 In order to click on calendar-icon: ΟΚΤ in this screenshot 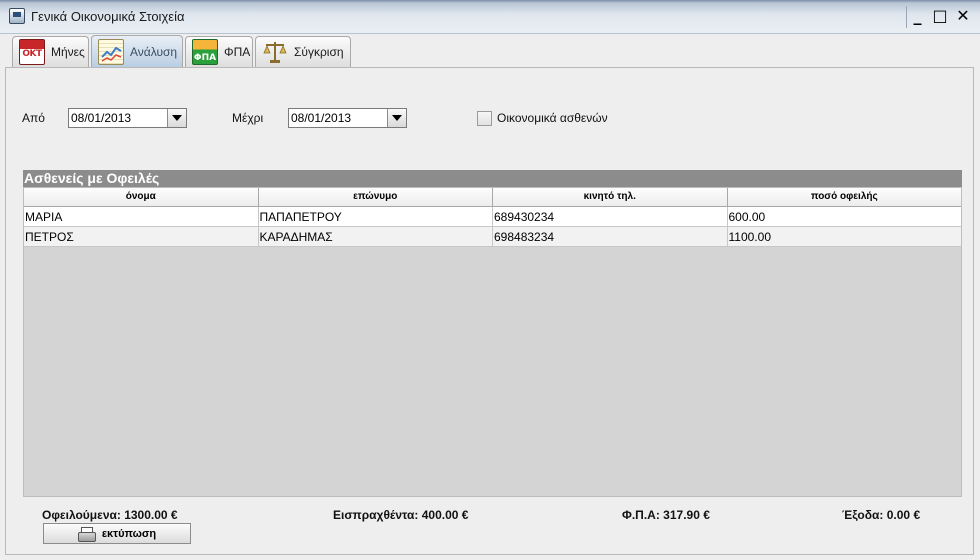, I will do `click(32, 52)`.